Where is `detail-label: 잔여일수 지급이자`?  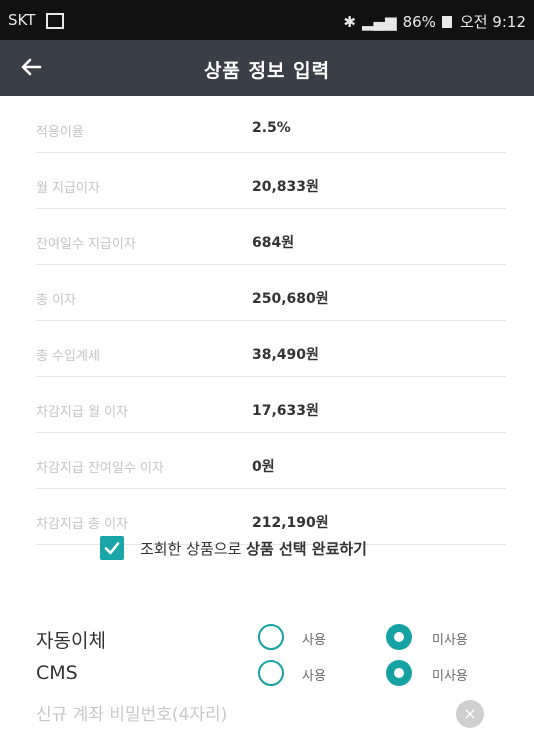 detail-label: 잔여일수 지급이자 is located at coordinates (86, 244).